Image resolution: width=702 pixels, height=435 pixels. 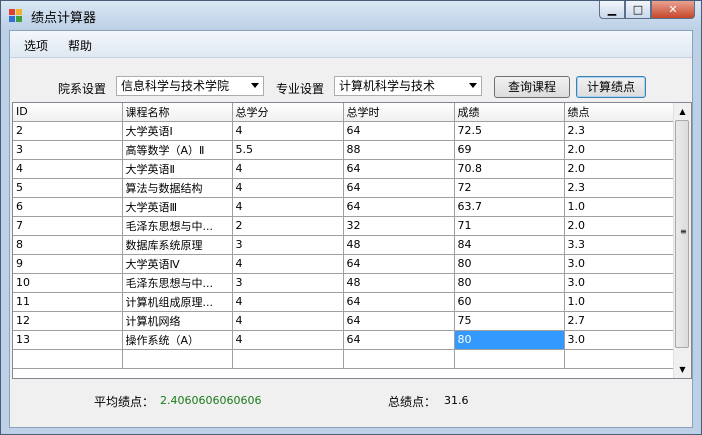 What do you see at coordinates (68, 302) in the screenshot?
I see `table-cell: 11` at bounding box center [68, 302].